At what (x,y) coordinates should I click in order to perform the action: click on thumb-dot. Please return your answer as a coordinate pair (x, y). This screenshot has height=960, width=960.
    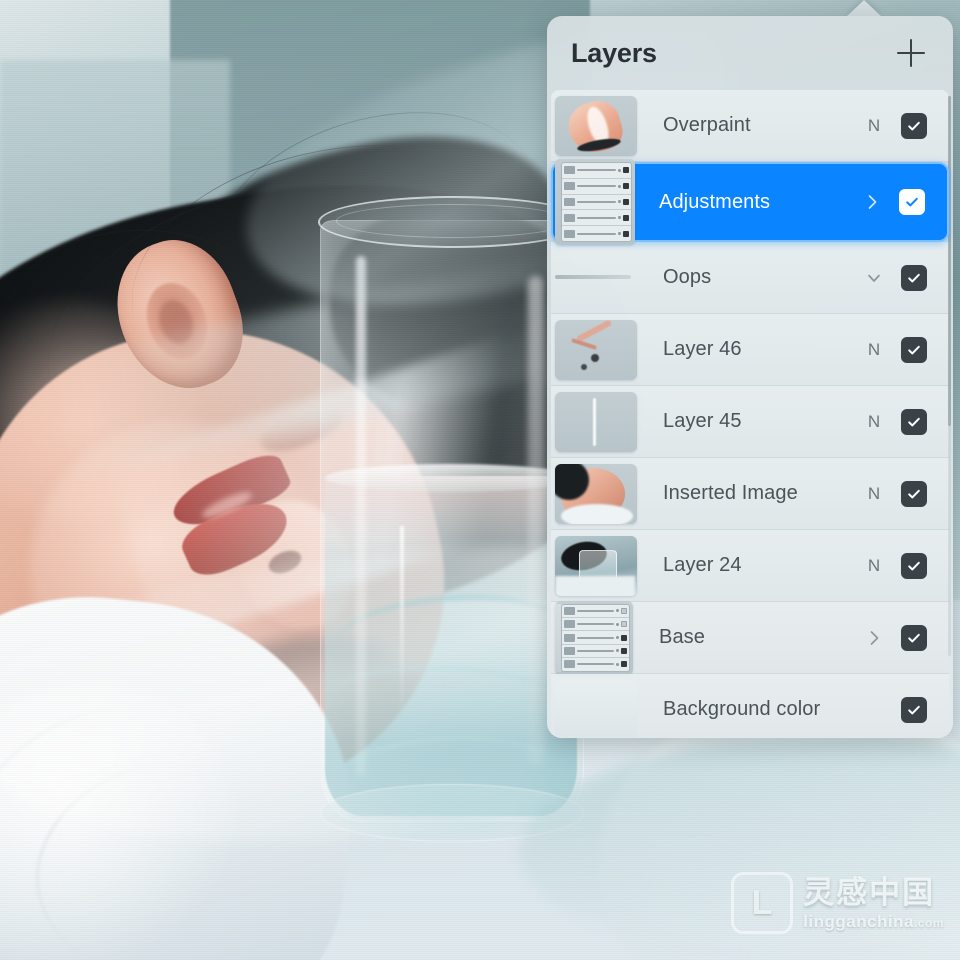
    Looking at the image, I should click on (595, 357).